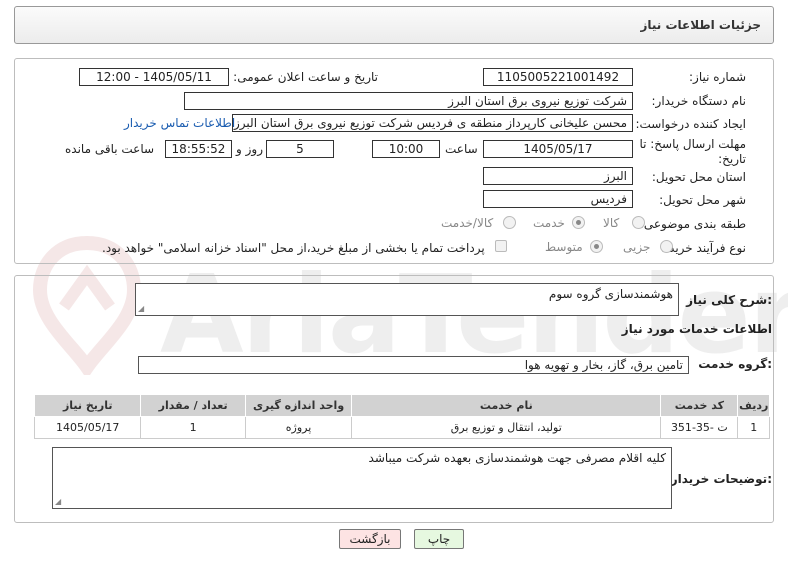 The image size is (788, 566). I want to click on treasury-payment-checkbox, so click(501, 246).